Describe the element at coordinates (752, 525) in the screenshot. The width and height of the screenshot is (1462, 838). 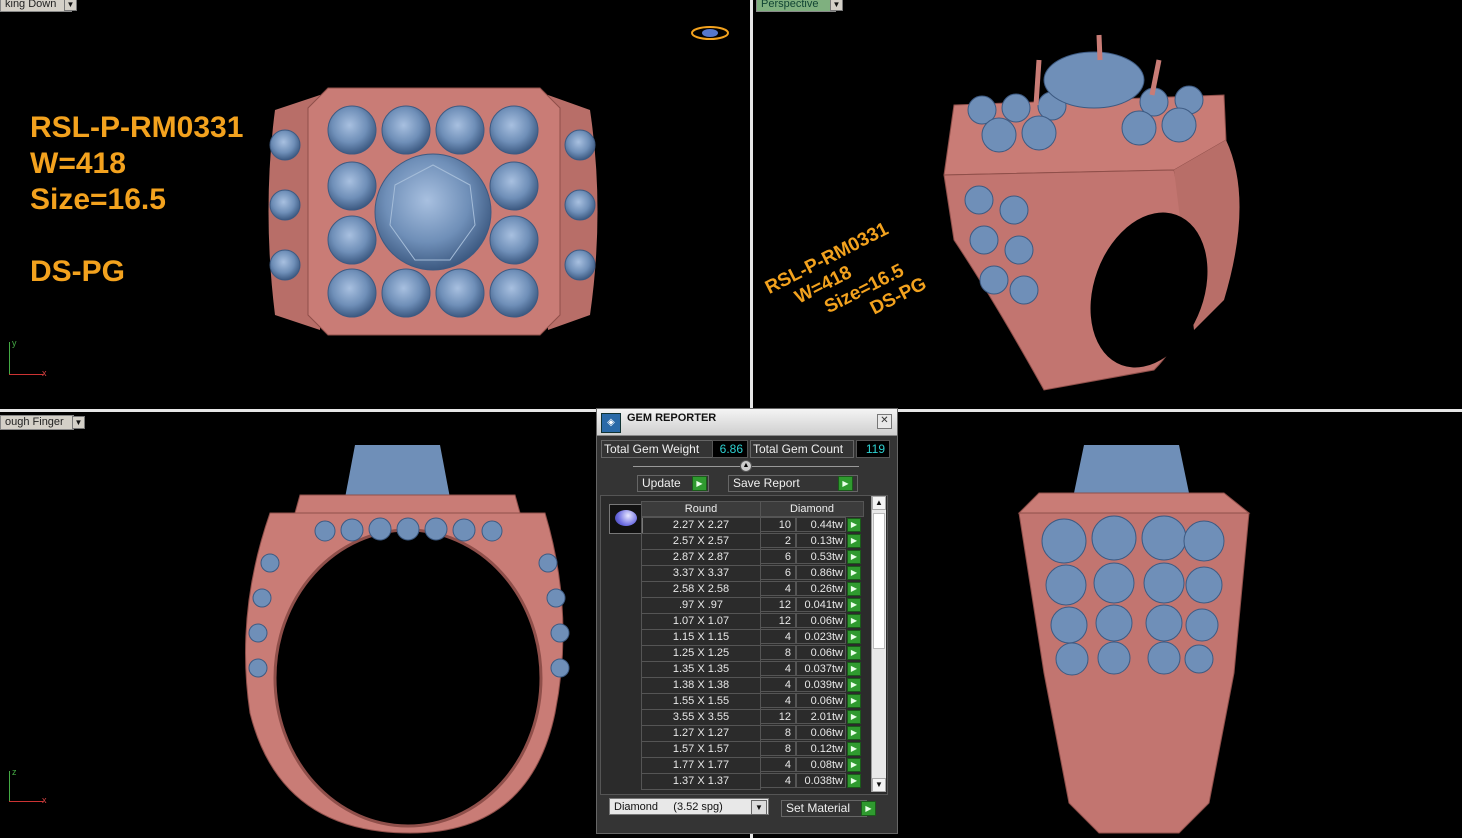
I see `table-row: 2.27 X 2.27 10 0.44tw ▶` at that location.